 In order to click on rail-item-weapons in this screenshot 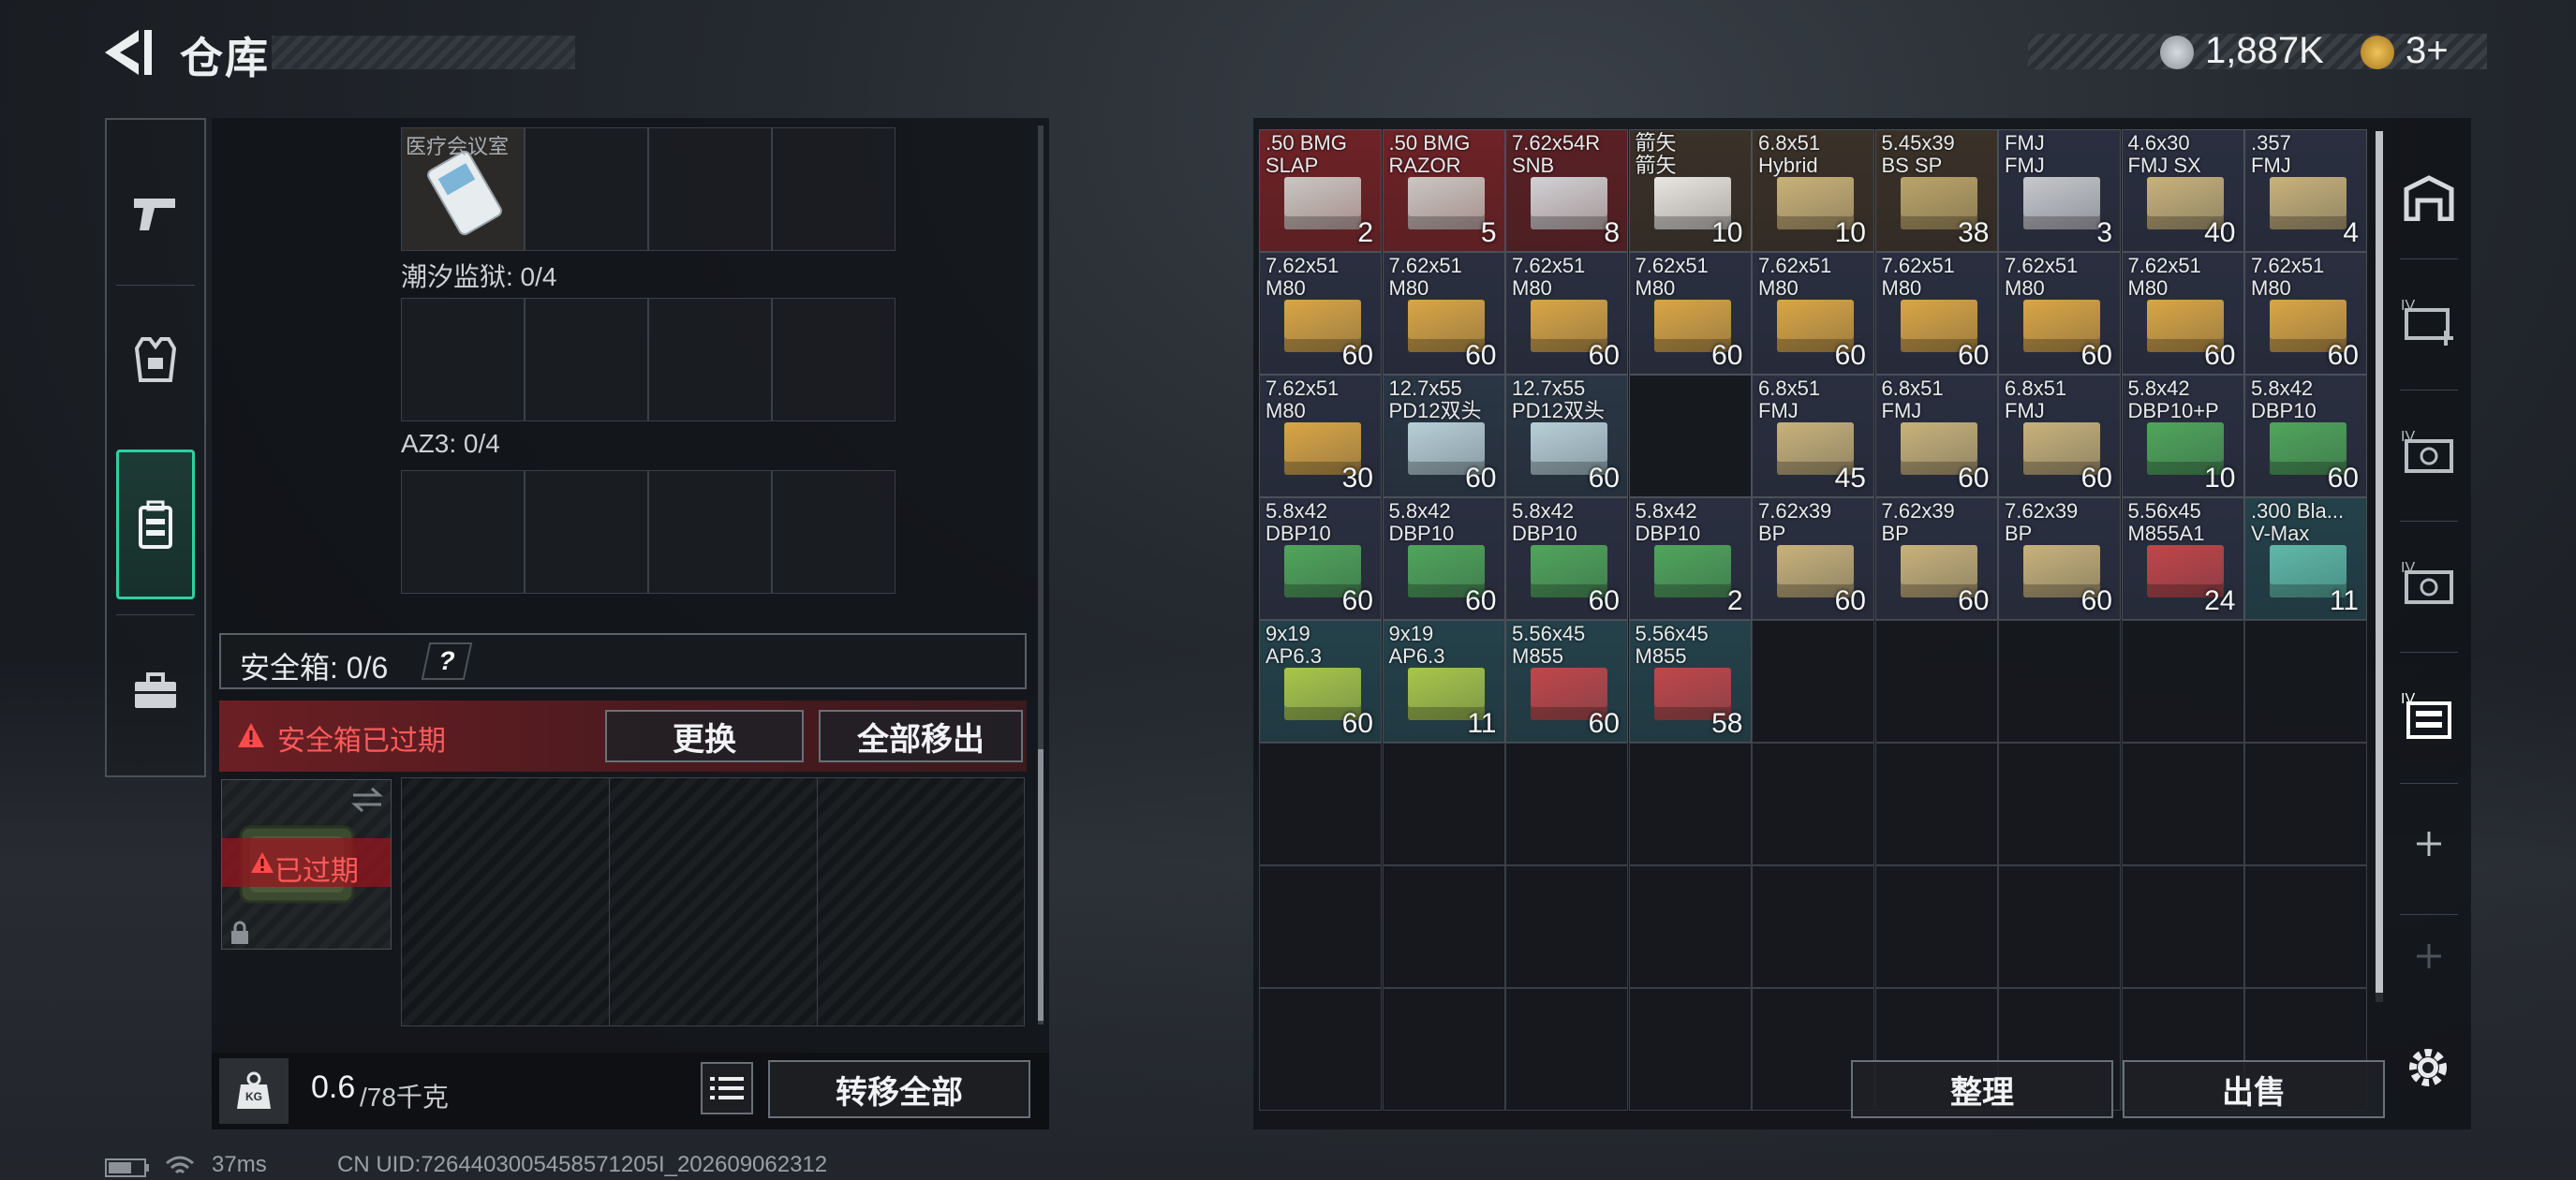, I will do `click(155, 213)`.